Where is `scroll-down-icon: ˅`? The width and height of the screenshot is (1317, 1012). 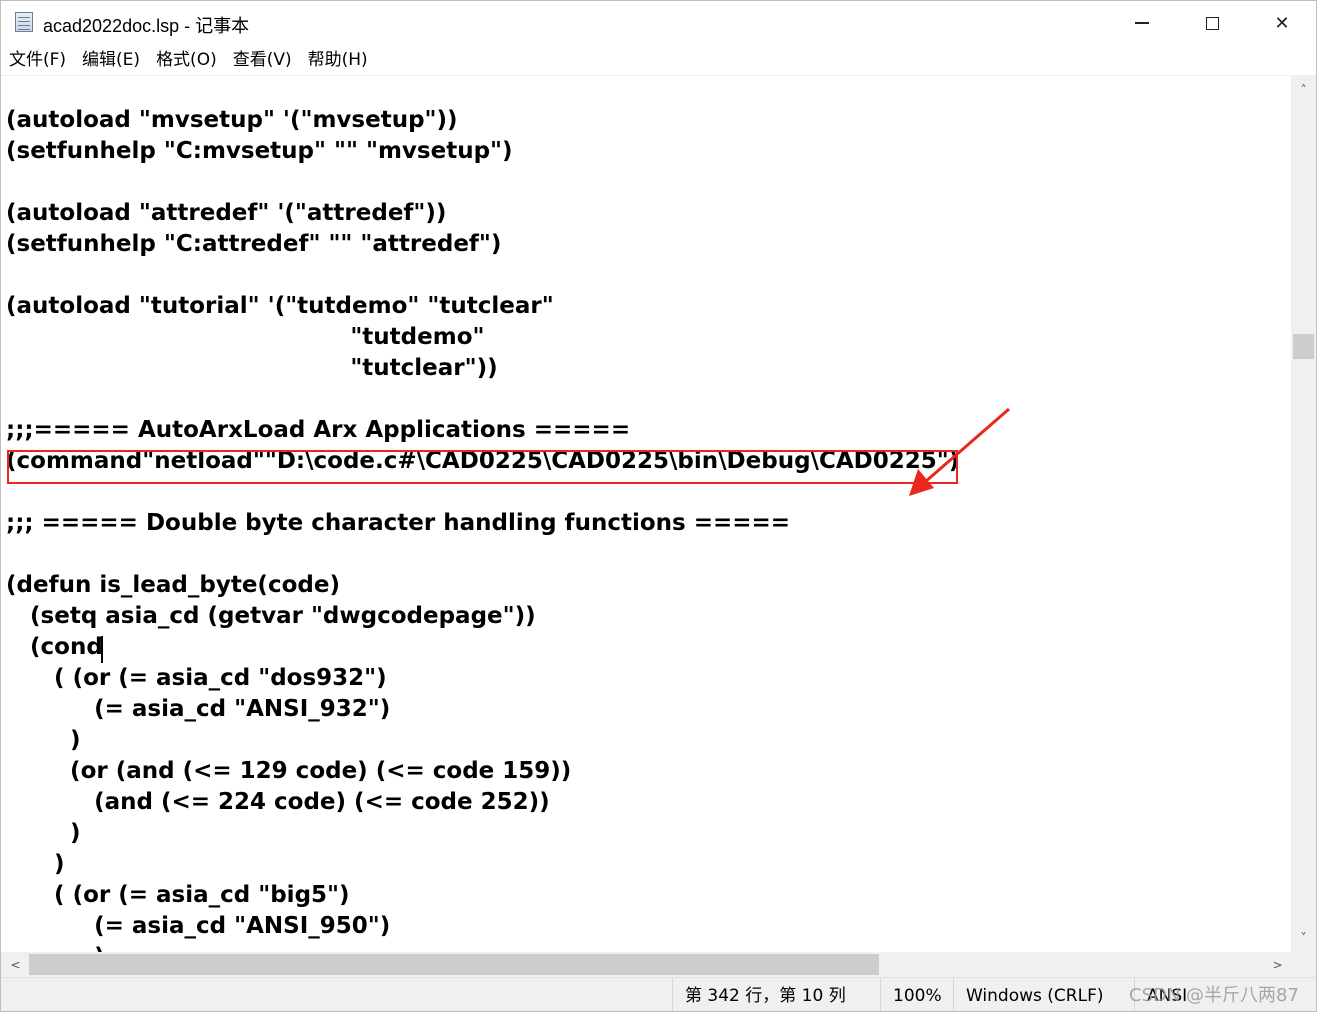
scroll-down-icon: ˅ is located at coordinates (1303, 938).